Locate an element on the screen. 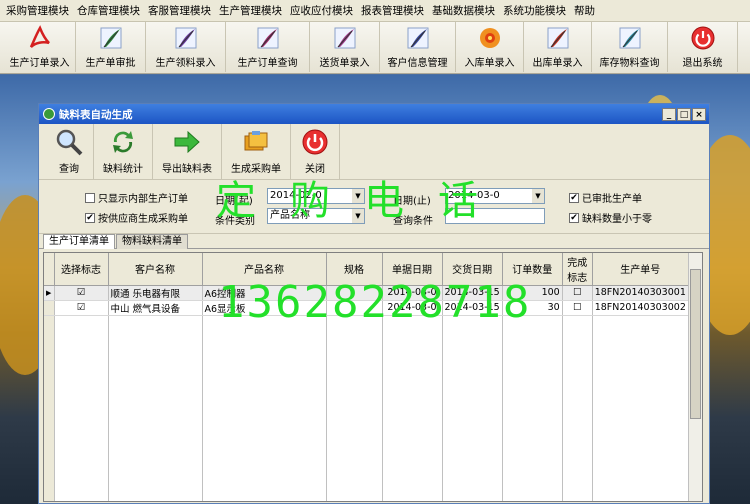 Image resolution: width=750 pixels, height=504 pixels. feather-pen-icon is located at coordinates (558, 38).